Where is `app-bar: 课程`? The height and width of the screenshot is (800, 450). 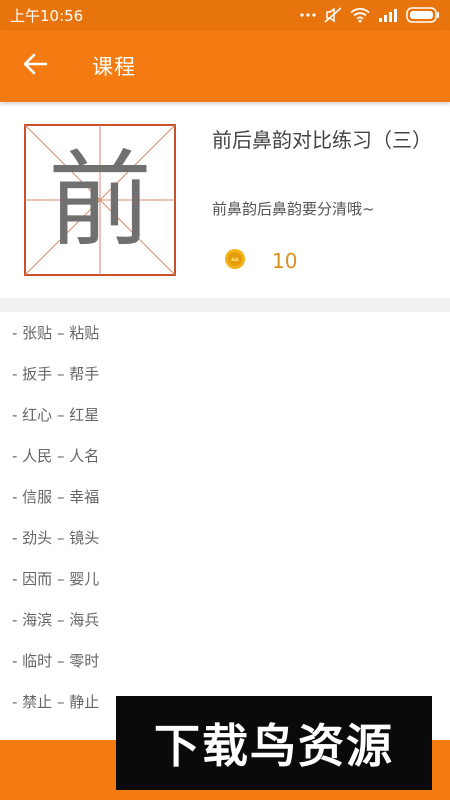 app-bar: 课程 is located at coordinates (225, 66).